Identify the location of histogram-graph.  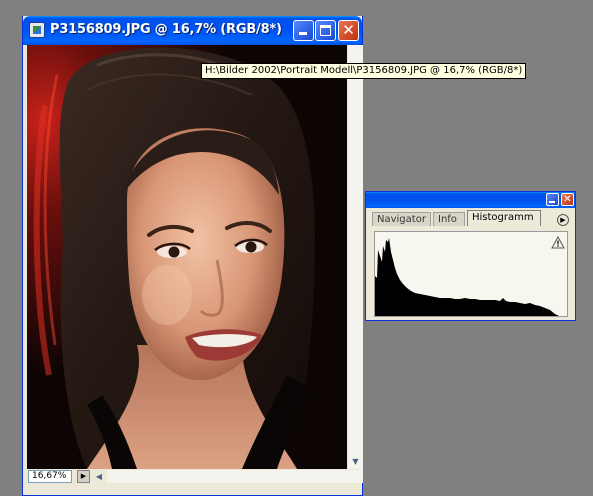
(467, 277).